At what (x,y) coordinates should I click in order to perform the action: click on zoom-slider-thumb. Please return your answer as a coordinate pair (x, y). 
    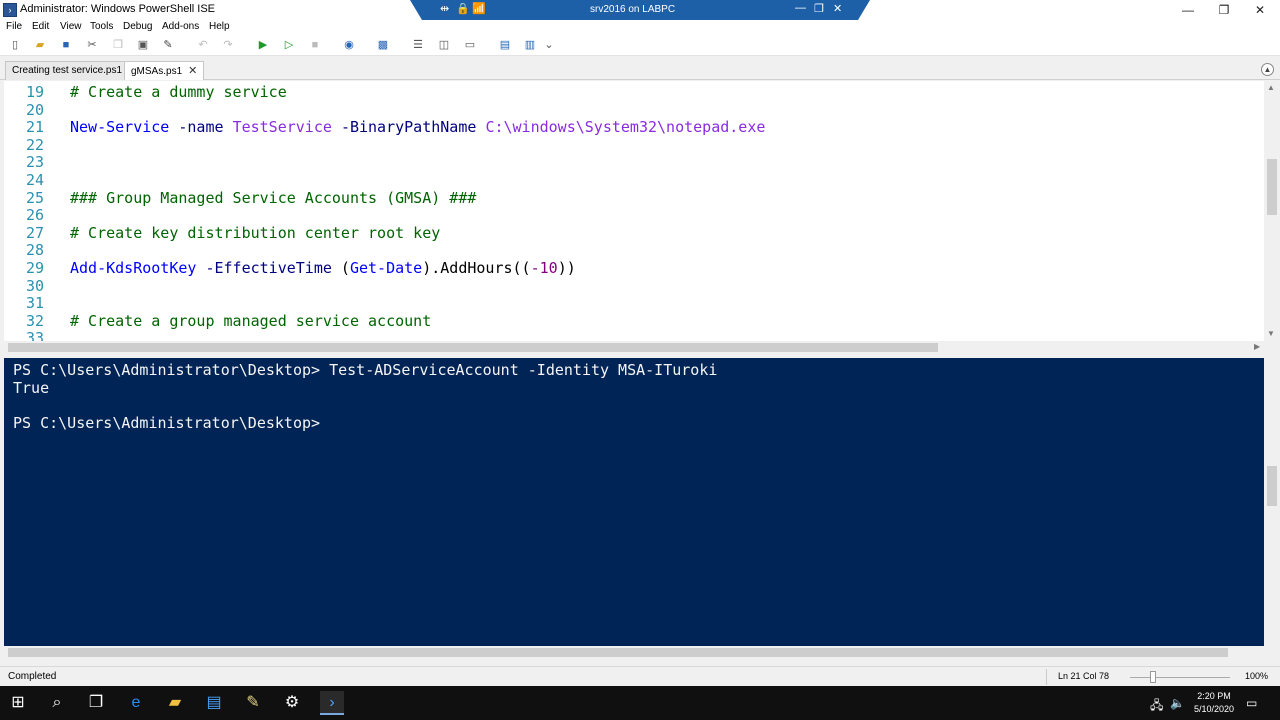
    Looking at the image, I should click on (1153, 677).